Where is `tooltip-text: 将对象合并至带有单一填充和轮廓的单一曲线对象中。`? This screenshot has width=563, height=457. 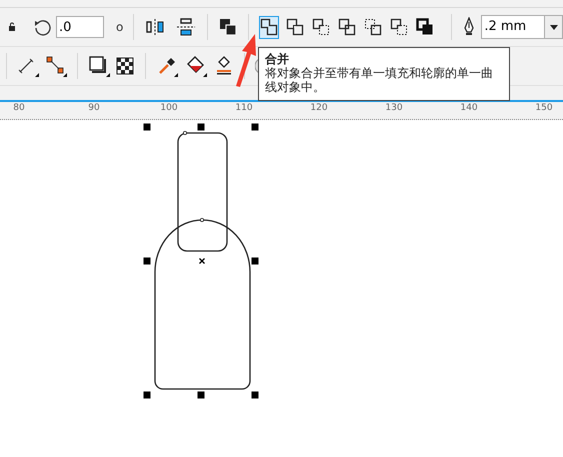
tooltip-text: 将对象合并至带有单一填充和轮廓的单一曲线对象中。 is located at coordinates (379, 80).